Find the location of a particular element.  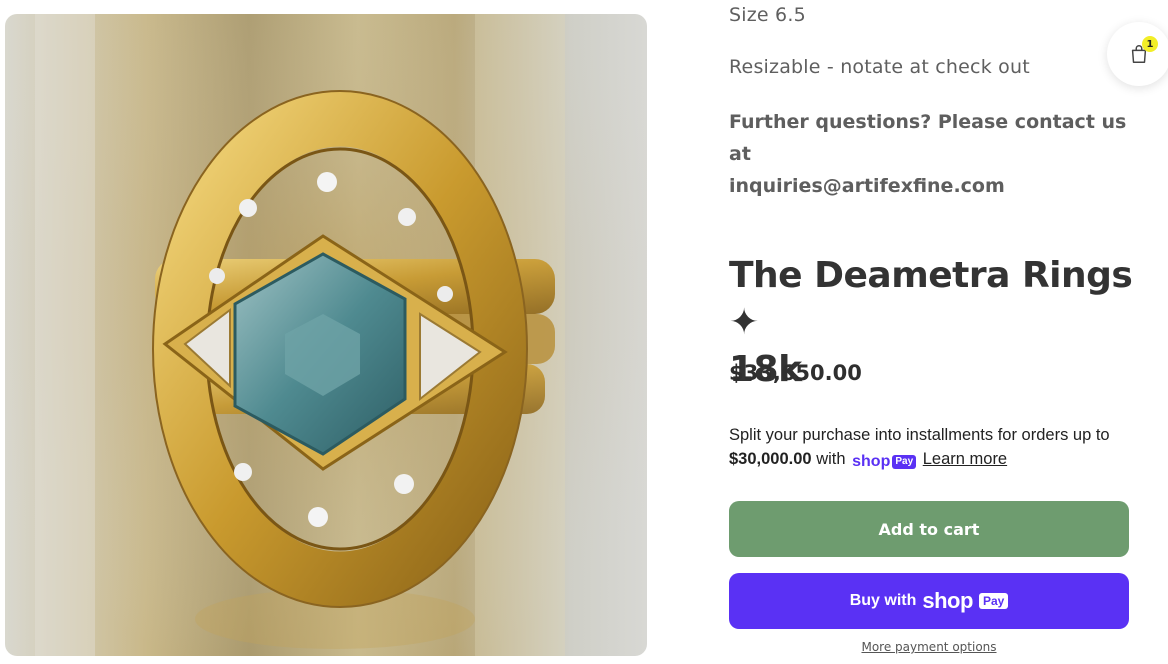

contact-email: inquiries@artifexfine.com is located at coordinates (867, 186).